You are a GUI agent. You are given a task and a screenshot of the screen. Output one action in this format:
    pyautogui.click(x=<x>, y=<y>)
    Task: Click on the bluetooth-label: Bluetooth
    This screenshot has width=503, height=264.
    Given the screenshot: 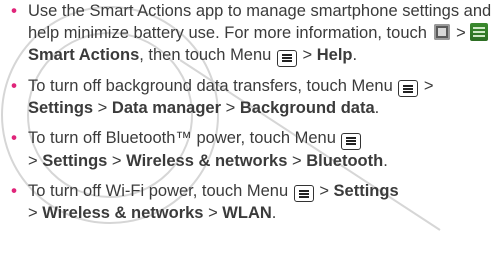 What is the action you would take?
    pyautogui.click(x=345, y=160)
    